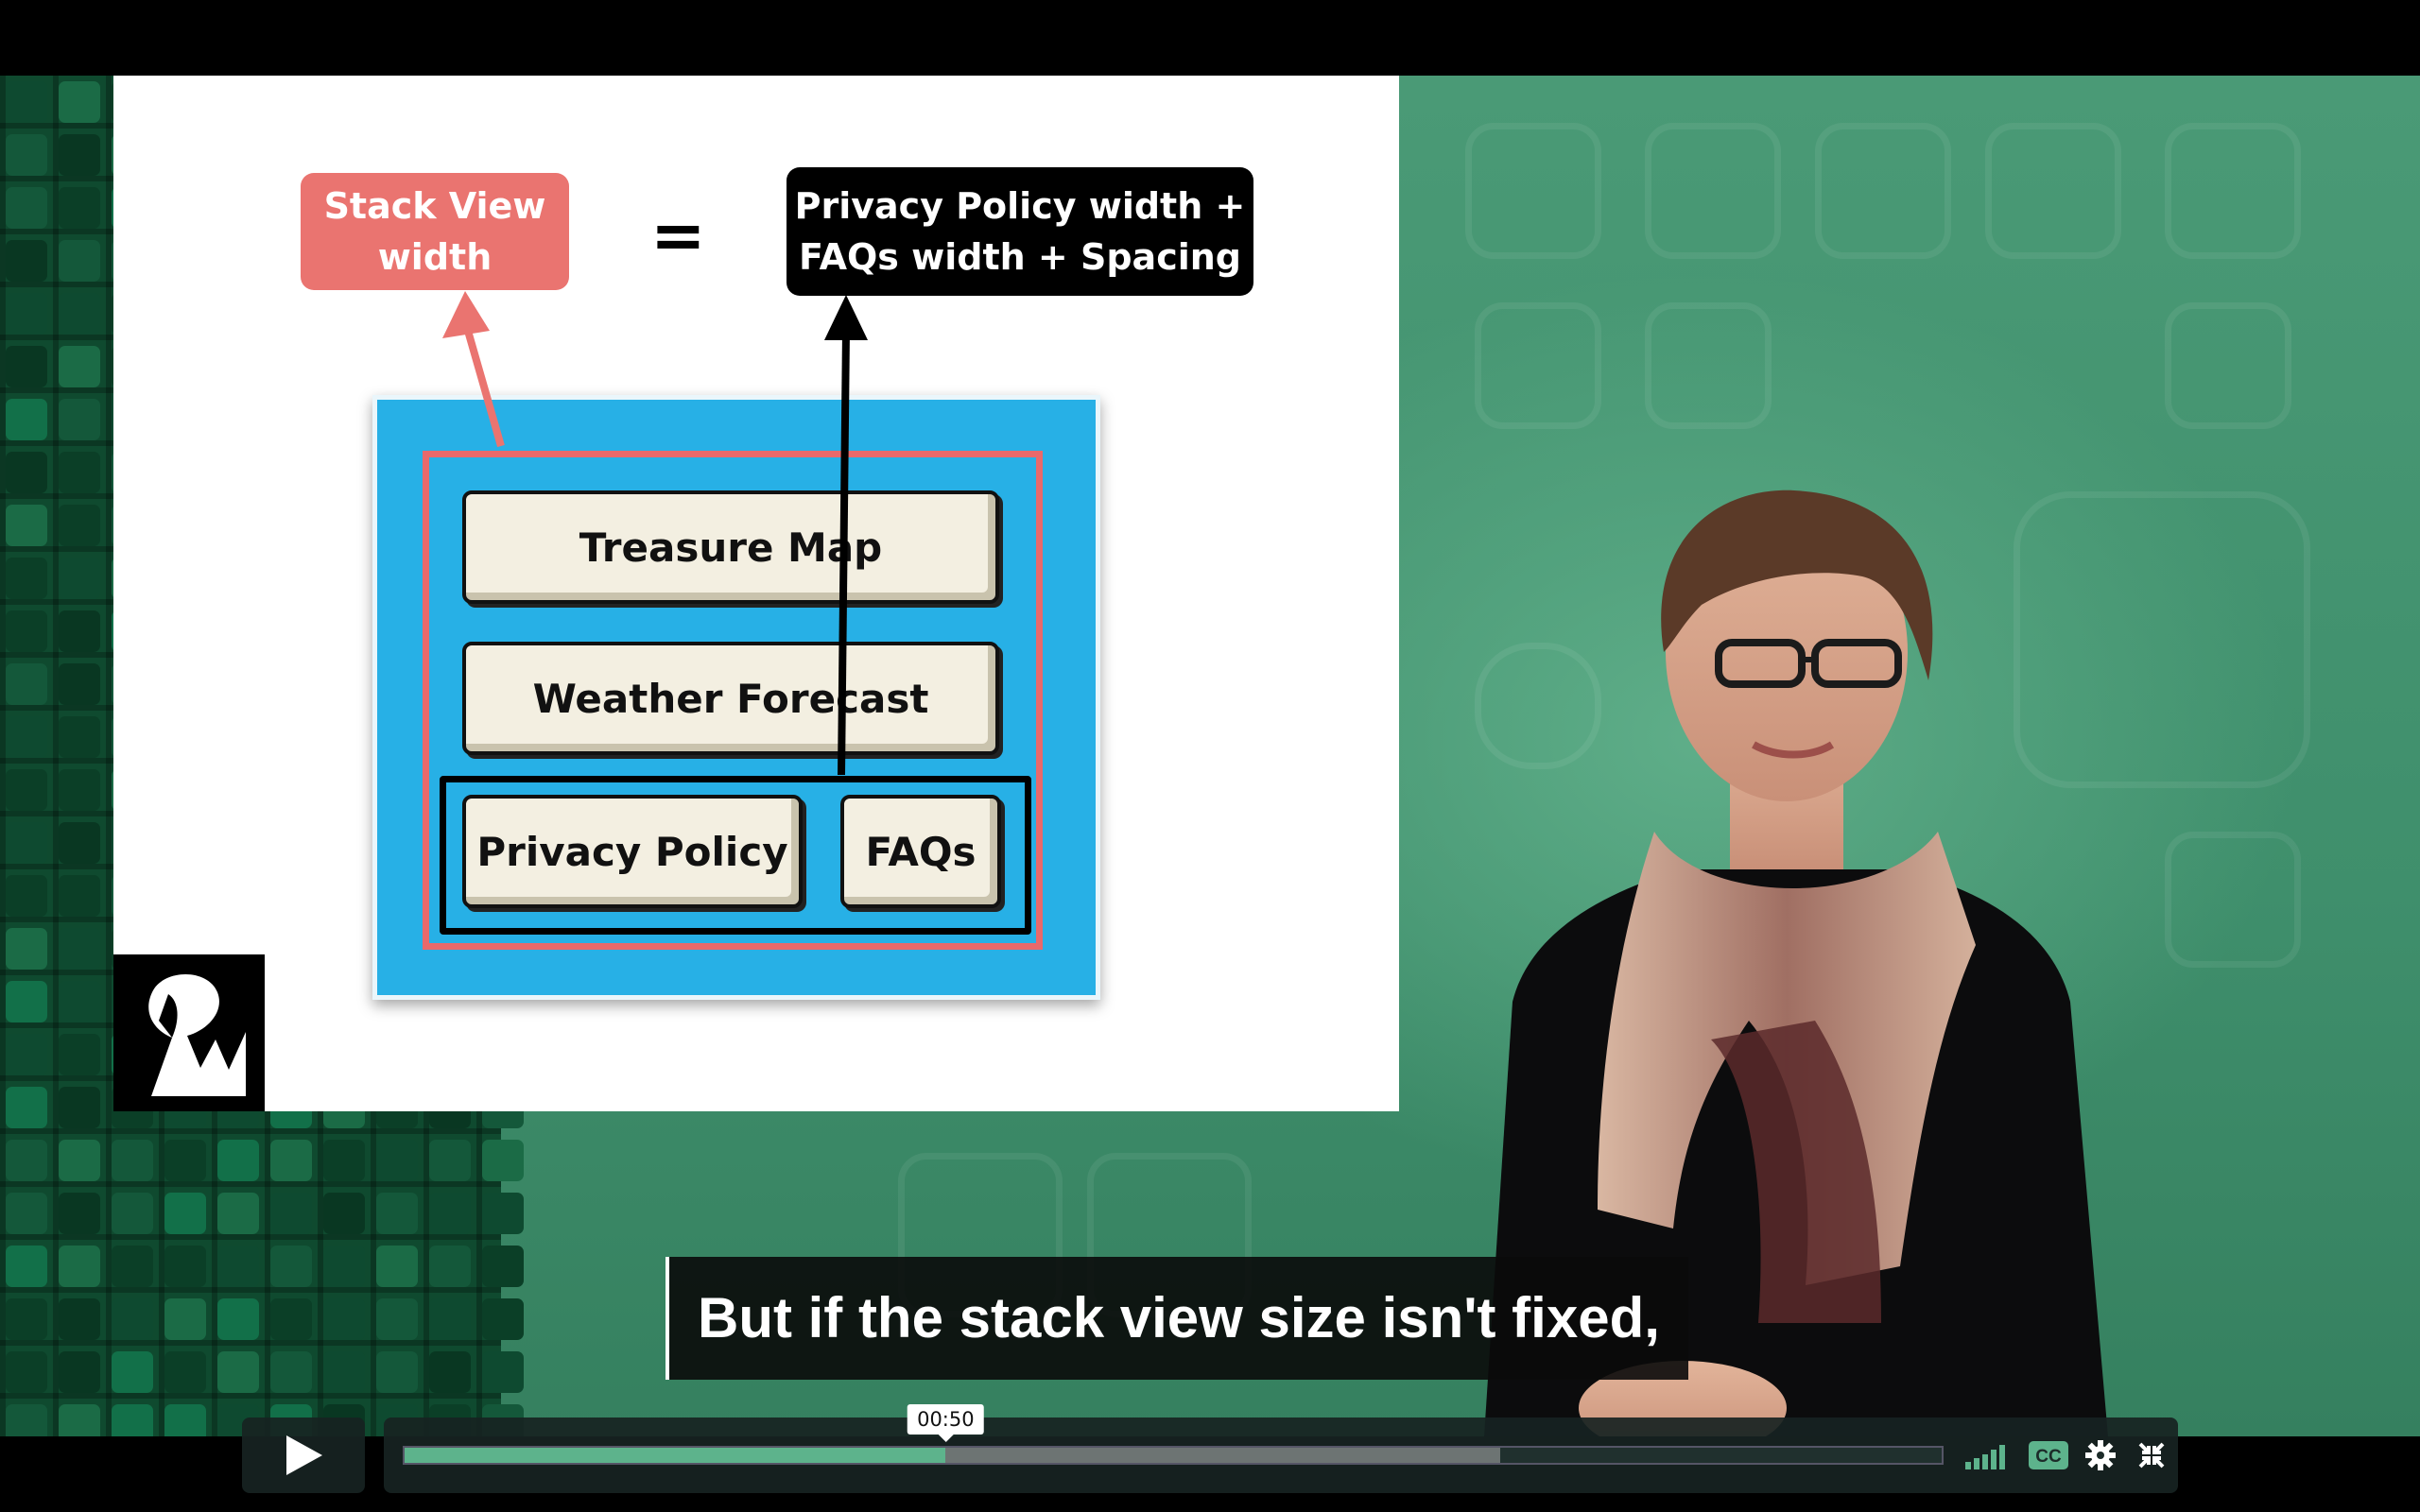  Describe the element at coordinates (189, 1032) in the screenshot. I see `raywenderlich-logo-icon` at that location.